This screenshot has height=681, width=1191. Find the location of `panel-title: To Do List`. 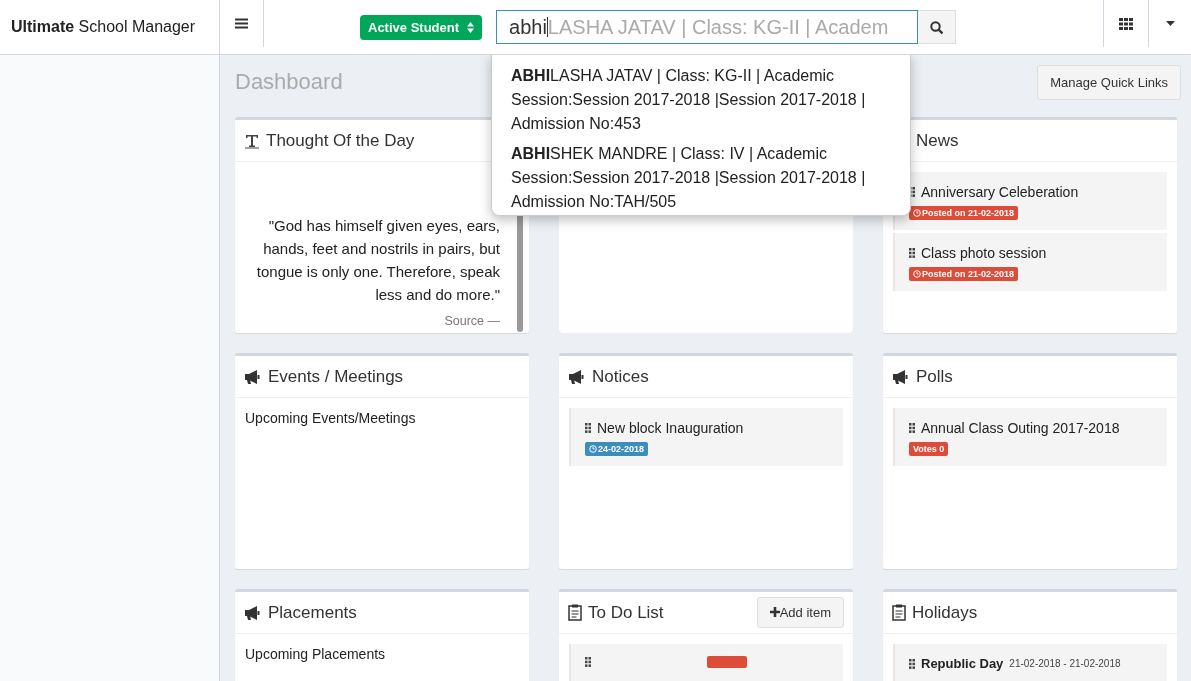

panel-title: To Do List is located at coordinates (626, 612).